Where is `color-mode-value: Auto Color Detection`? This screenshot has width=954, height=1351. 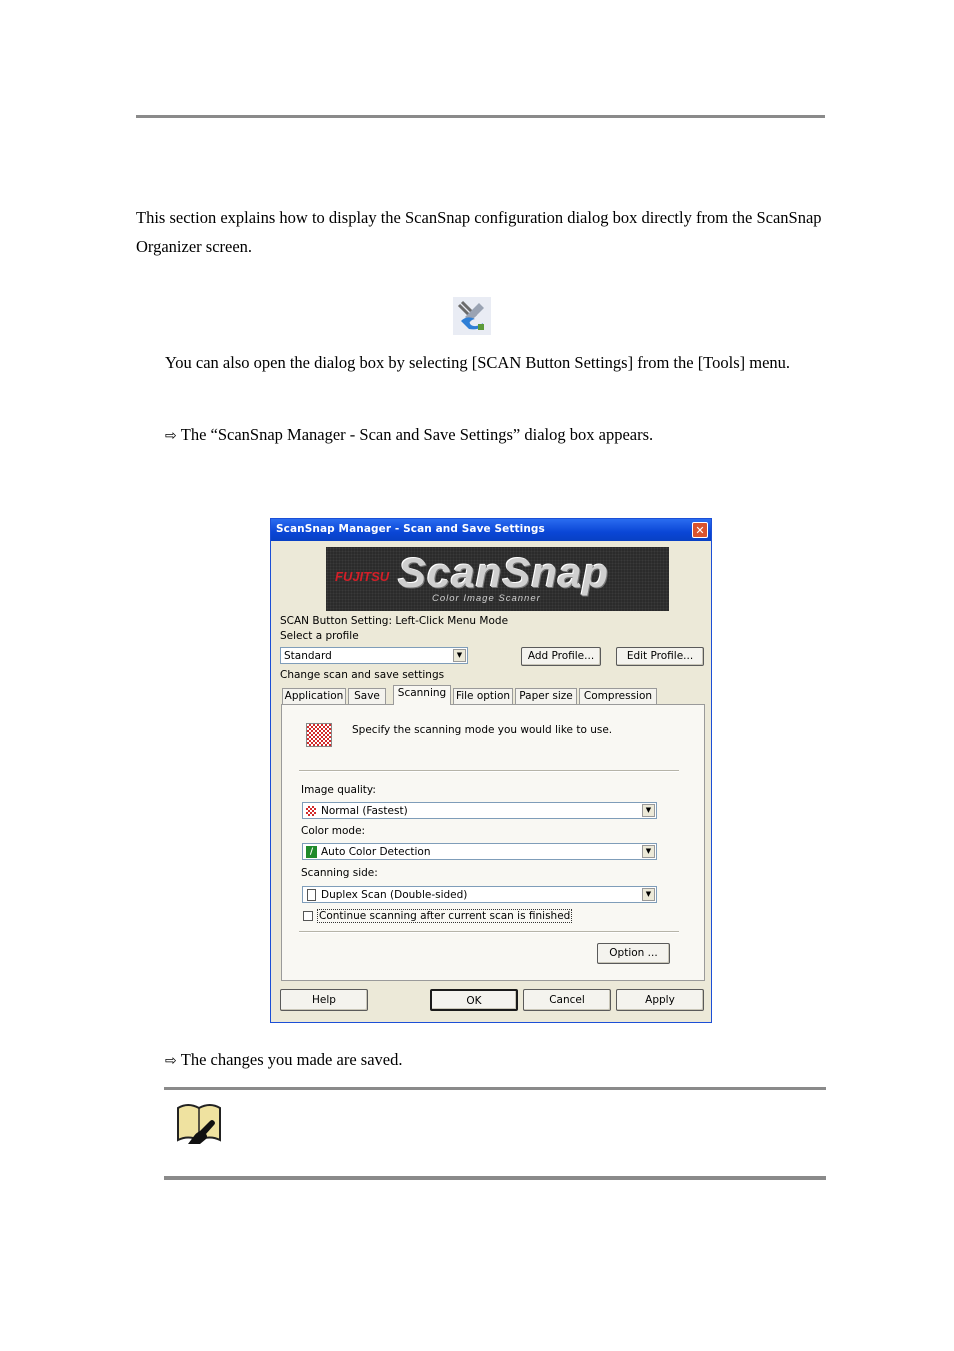
color-mode-value: Auto Color Detection is located at coordinates (376, 852).